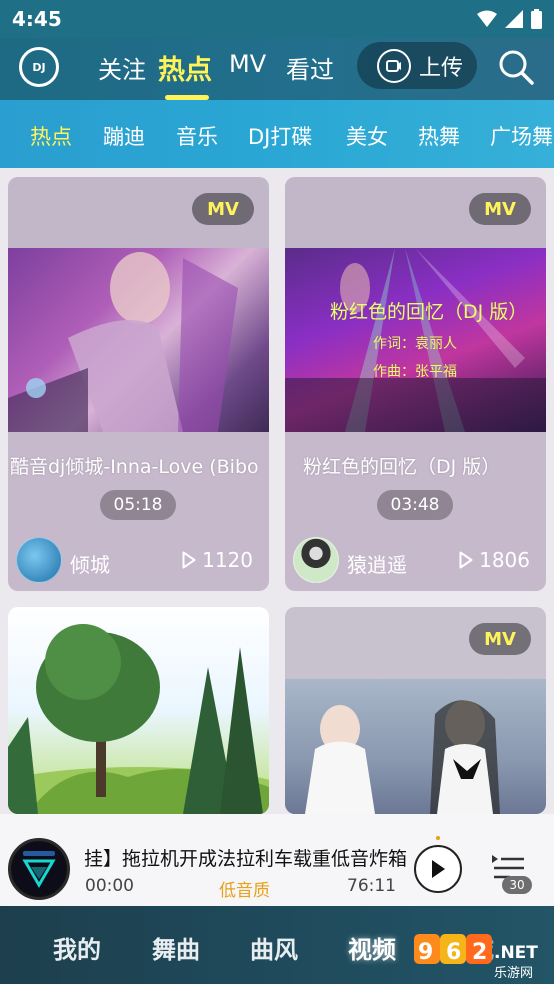 The height and width of the screenshot is (984, 554). Describe the element at coordinates (439, 136) in the screenshot. I see `category-dance: 热舞` at that location.